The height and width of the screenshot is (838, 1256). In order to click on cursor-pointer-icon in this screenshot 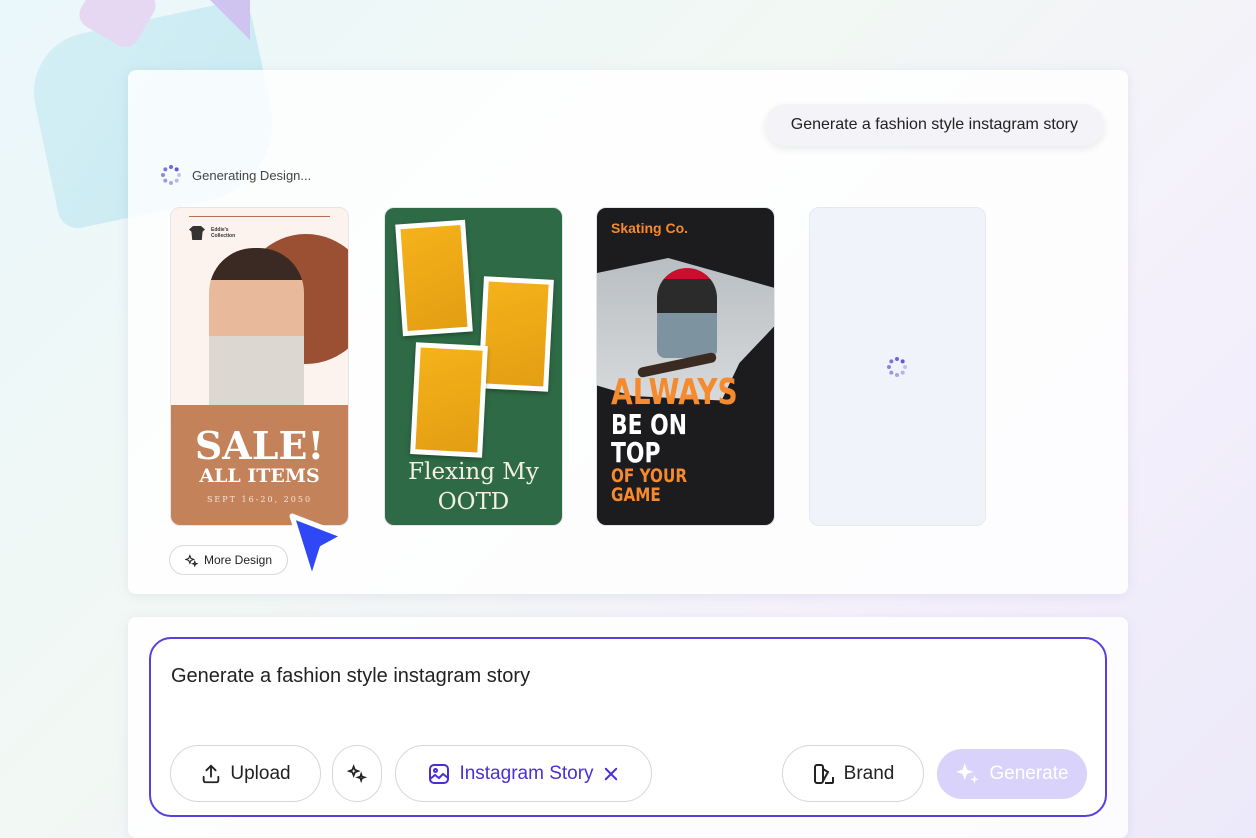, I will do `click(318, 548)`.